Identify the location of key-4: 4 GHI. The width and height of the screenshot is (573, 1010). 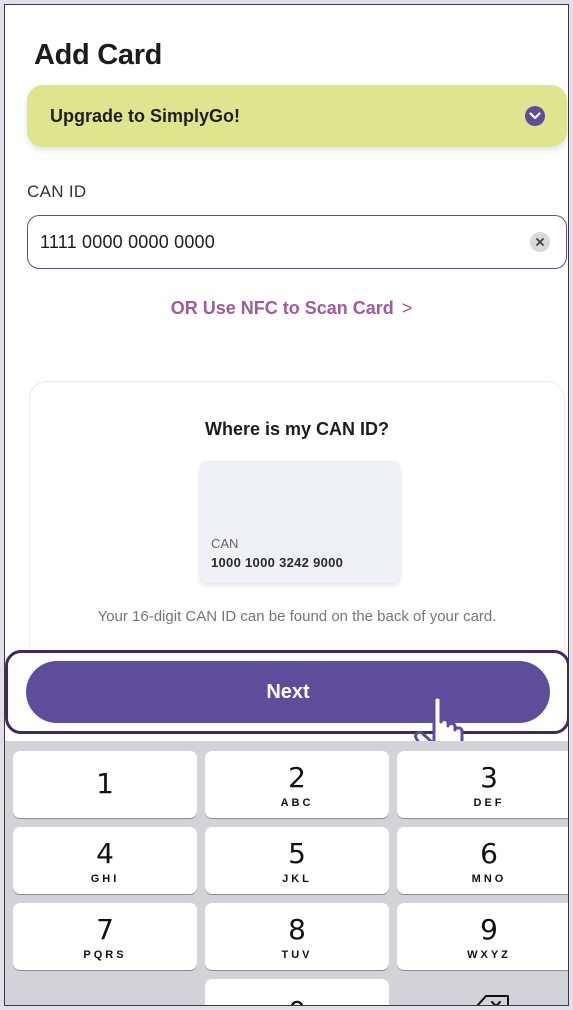
(105, 860).